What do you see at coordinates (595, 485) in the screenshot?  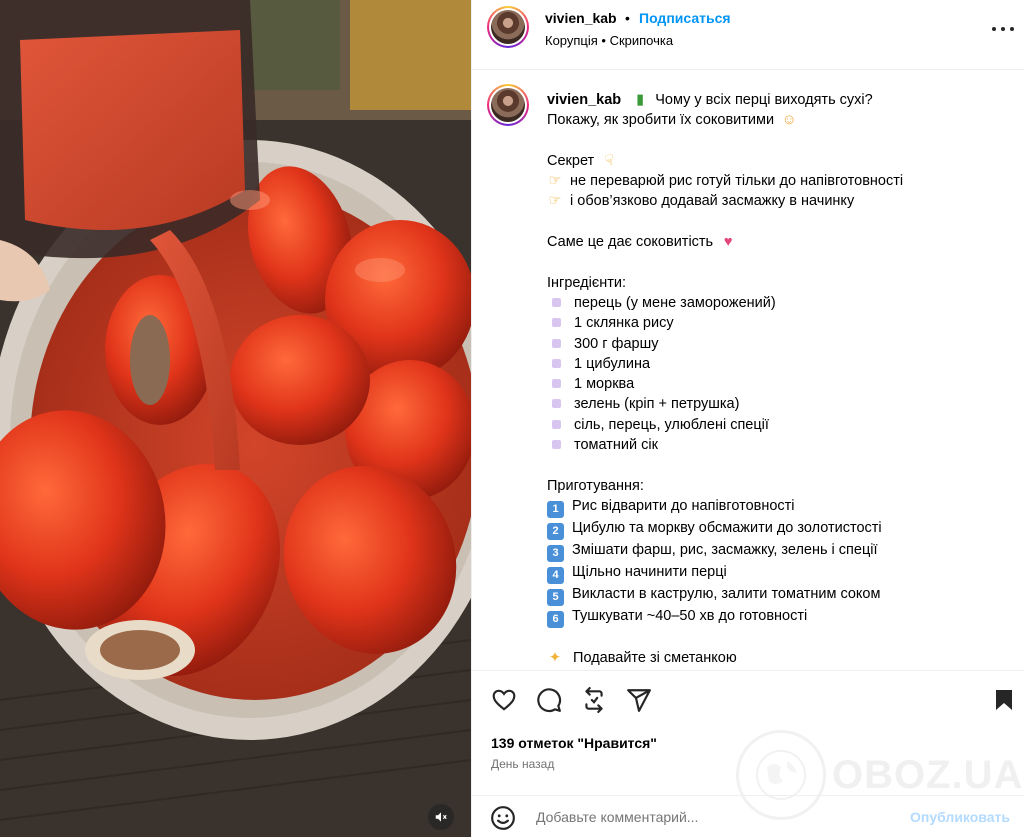 I see `steps-title: Приготування:` at bounding box center [595, 485].